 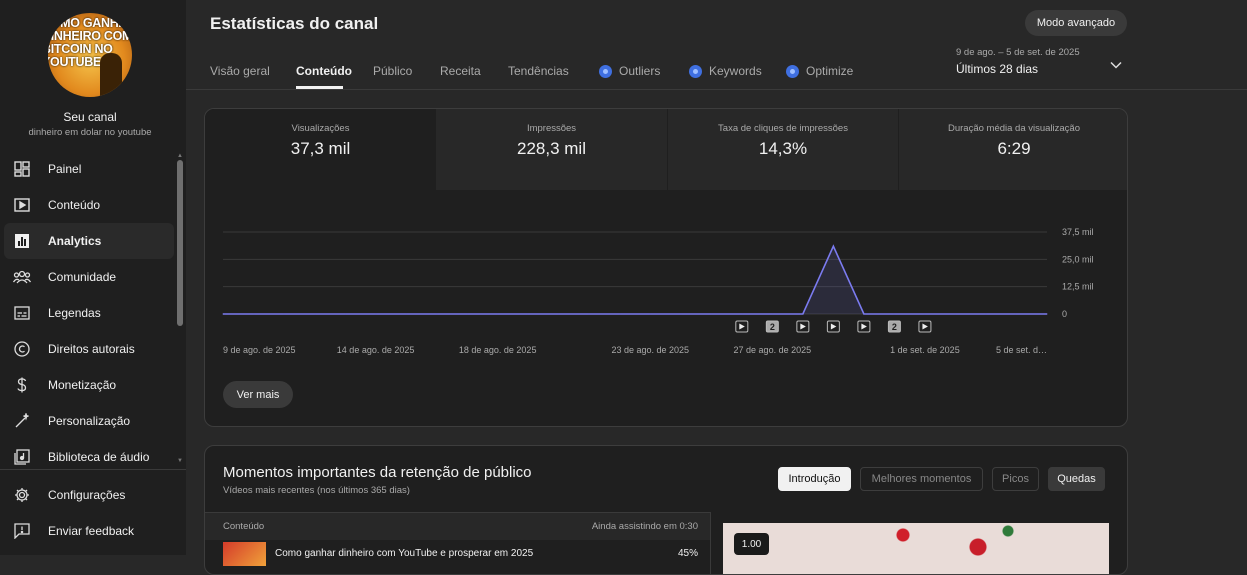 What do you see at coordinates (640, 71) in the screenshot?
I see `tab-label: Outliers` at bounding box center [640, 71].